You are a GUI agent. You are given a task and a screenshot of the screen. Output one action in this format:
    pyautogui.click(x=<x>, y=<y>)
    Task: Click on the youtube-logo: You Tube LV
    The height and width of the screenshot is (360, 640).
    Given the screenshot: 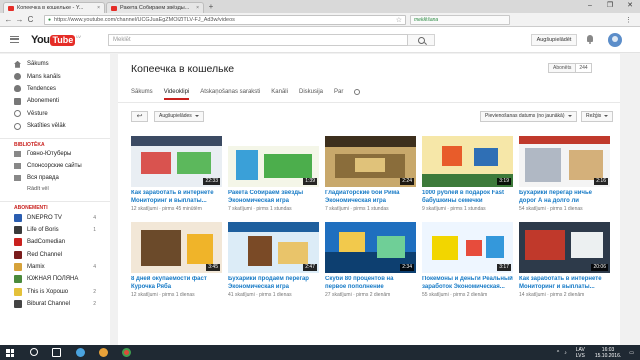 What is the action you would take?
    pyautogui.click(x=56, y=40)
    